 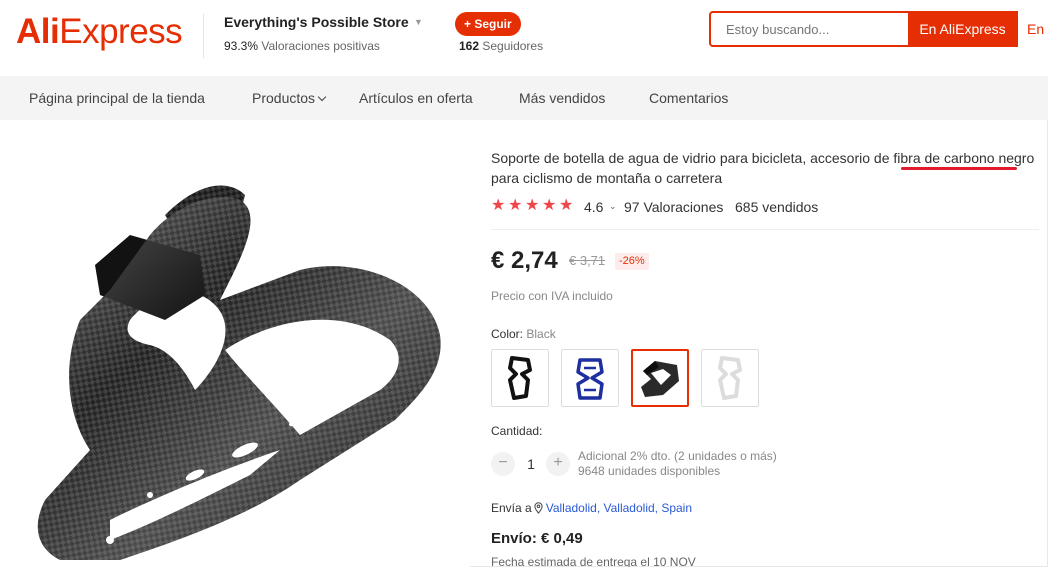 I want to click on swatch-blue, so click(x=590, y=378).